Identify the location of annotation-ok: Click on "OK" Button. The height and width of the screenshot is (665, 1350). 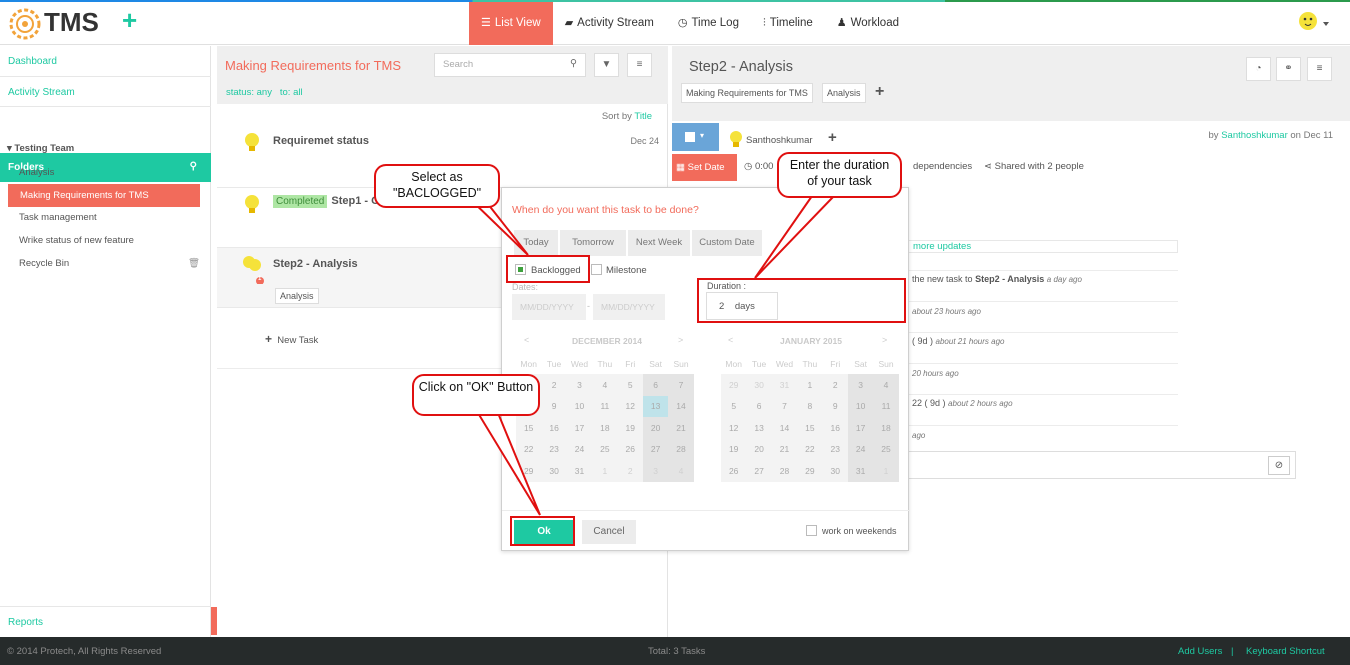
(476, 395).